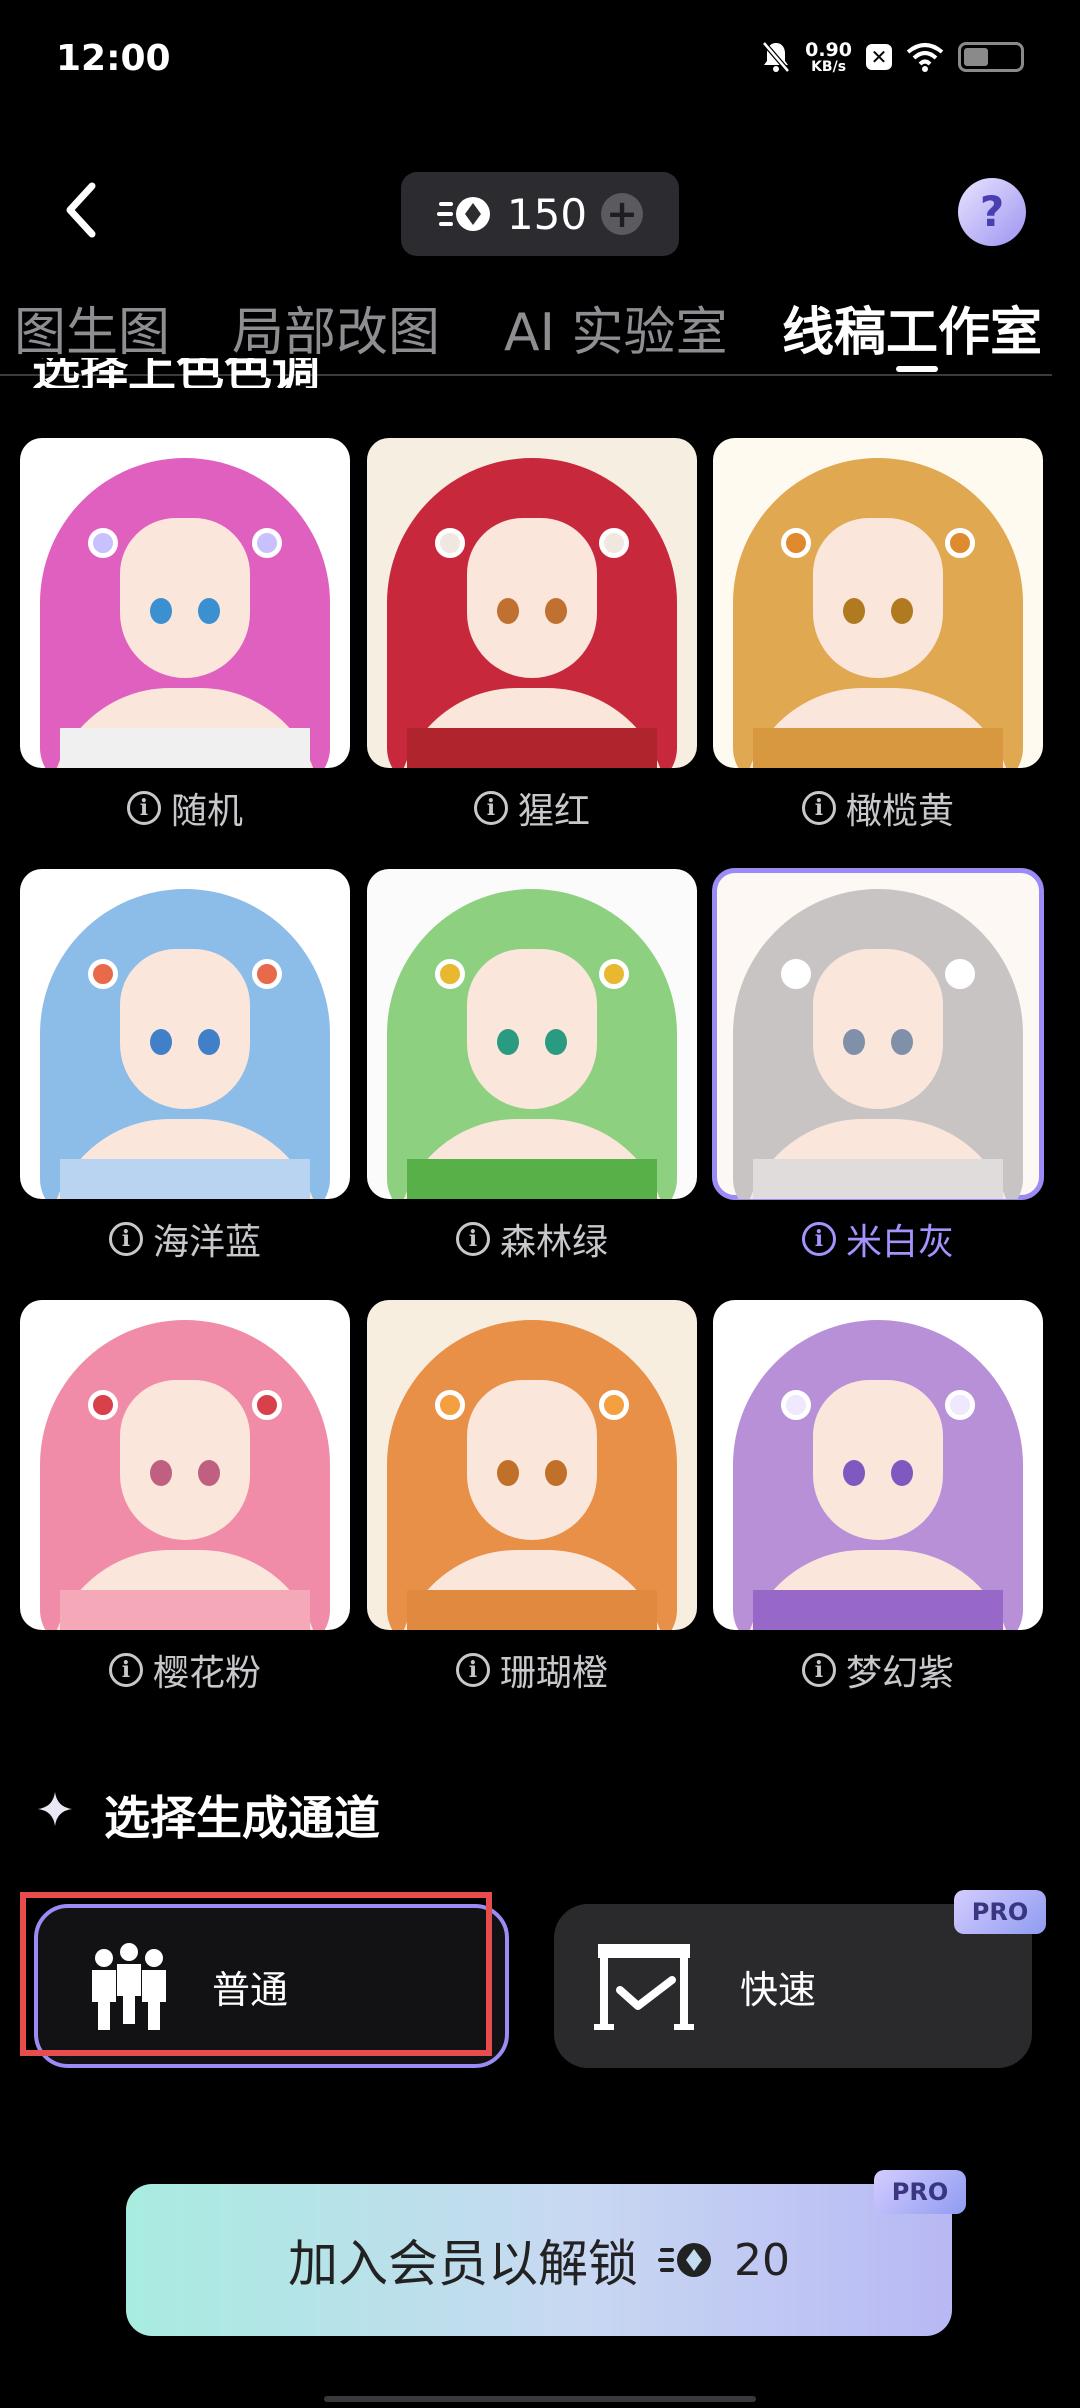  Describe the element at coordinates (540, 2399) in the screenshot. I see `home-indicator` at that location.